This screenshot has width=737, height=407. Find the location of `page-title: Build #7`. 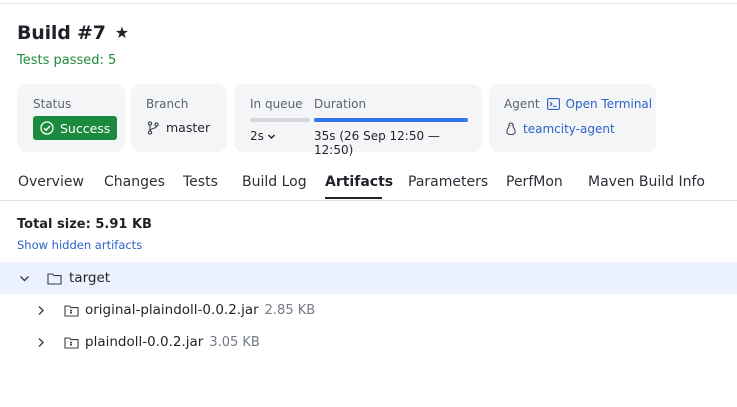

page-title: Build #7 is located at coordinates (61, 33).